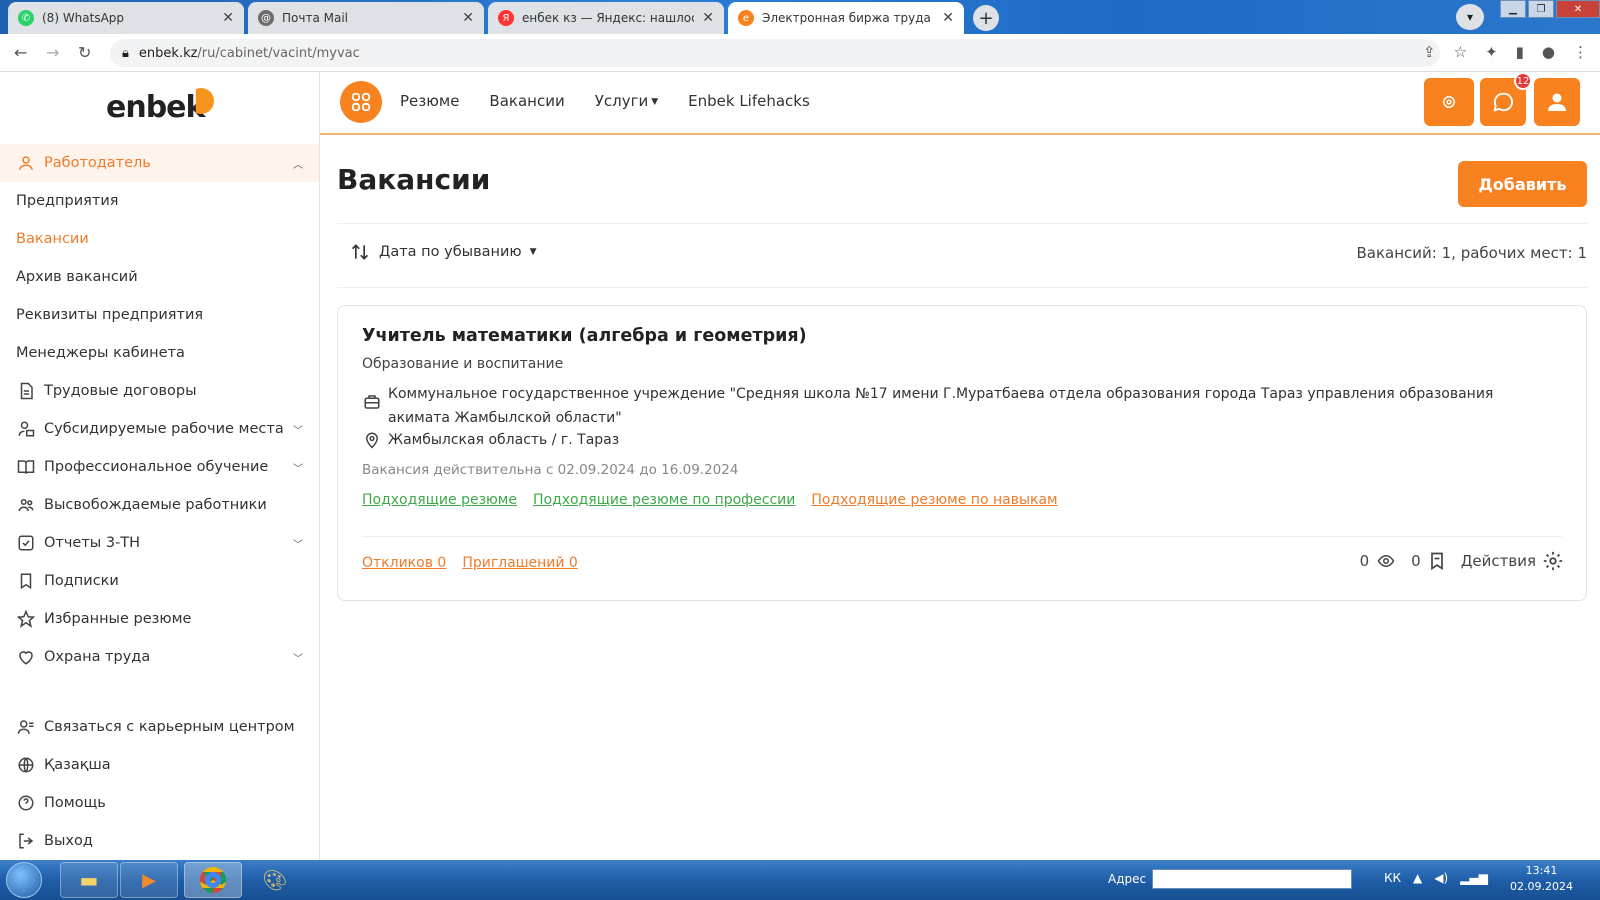  What do you see at coordinates (439, 500) in the screenshot?
I see `matching-resumes-link: Подходящие резюме` at bounding box center [439, 500].